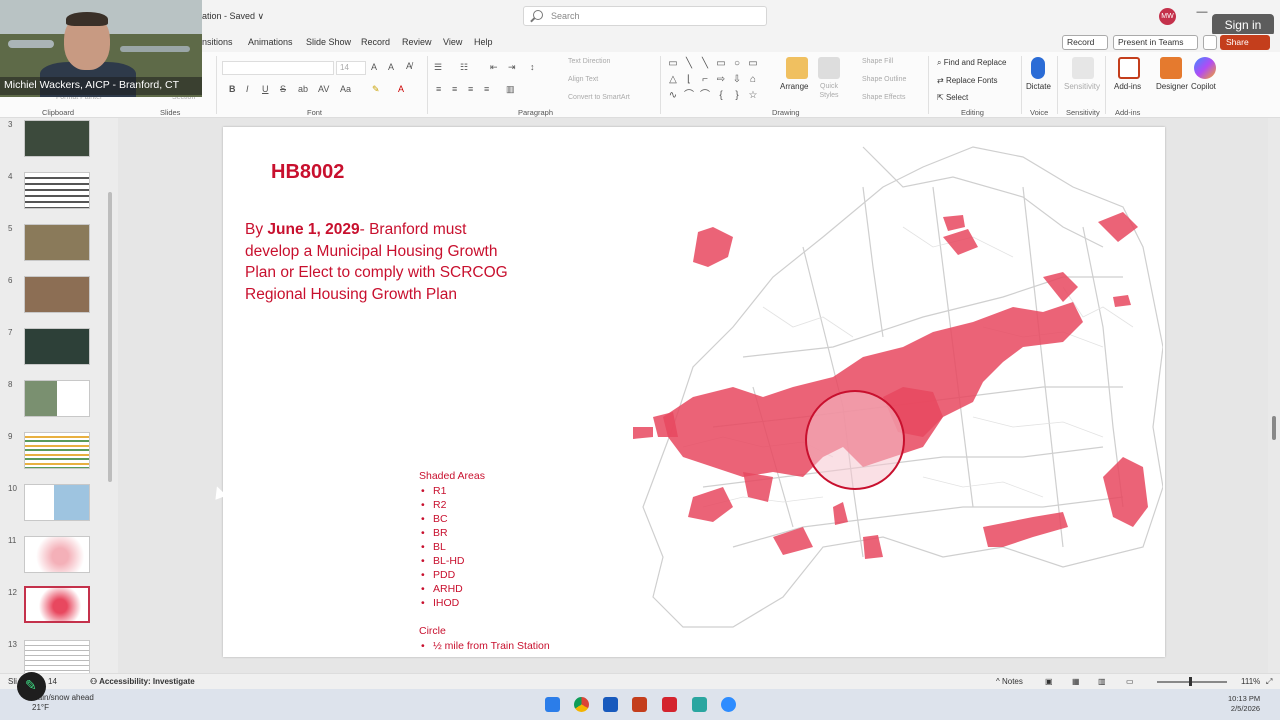  What do you see at coordinates (1274, 428) in the screenshot?
I see `scroll-thumb` at bounding box center [1274, 428].